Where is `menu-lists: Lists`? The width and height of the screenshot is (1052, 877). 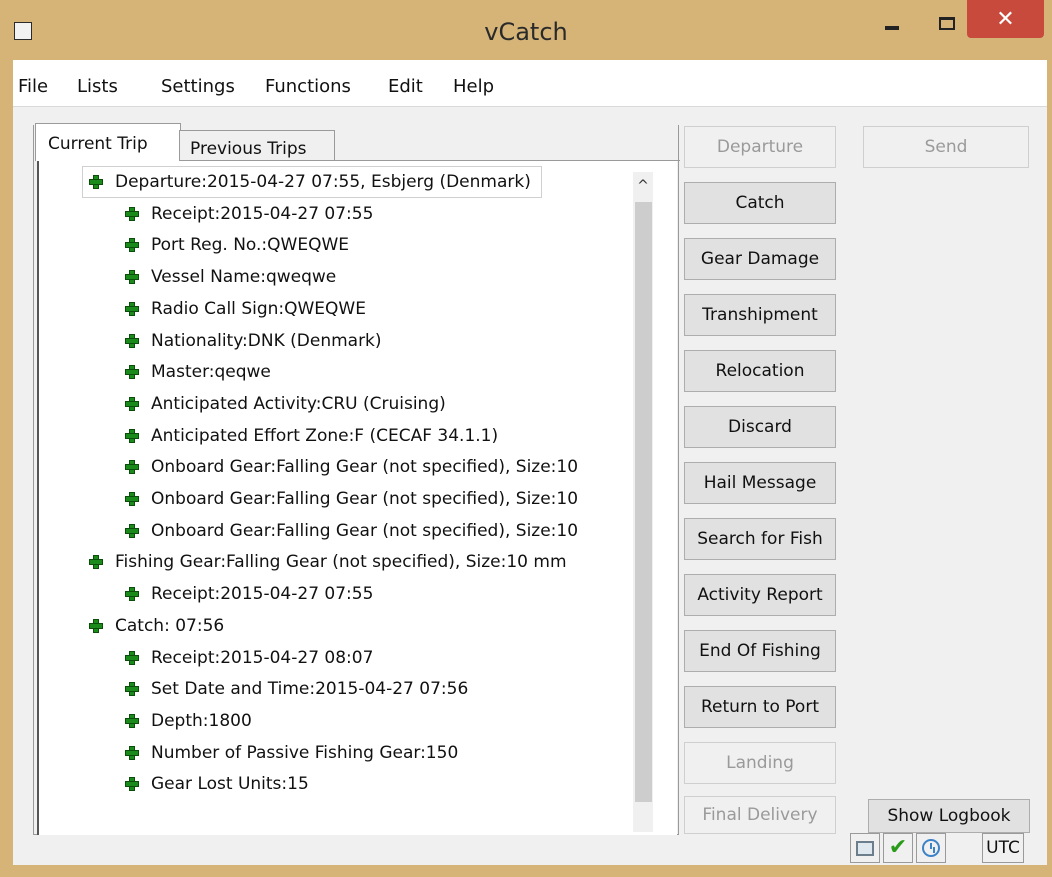 menu-lists: Lists is located at coordinates (97, 86).